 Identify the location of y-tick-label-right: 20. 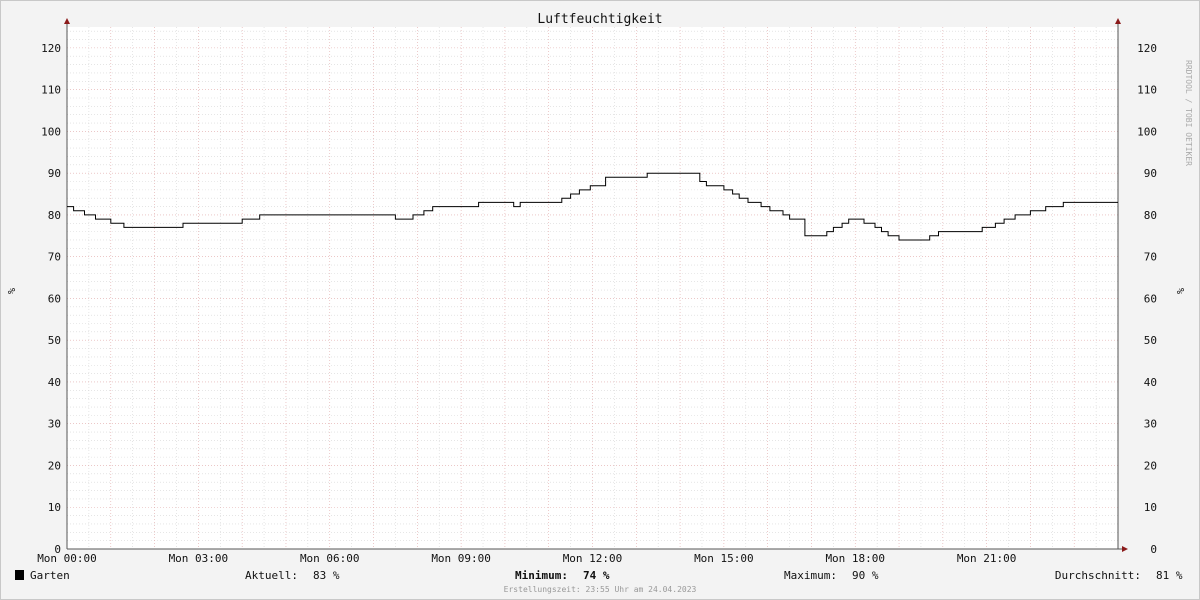
(1150, 465).